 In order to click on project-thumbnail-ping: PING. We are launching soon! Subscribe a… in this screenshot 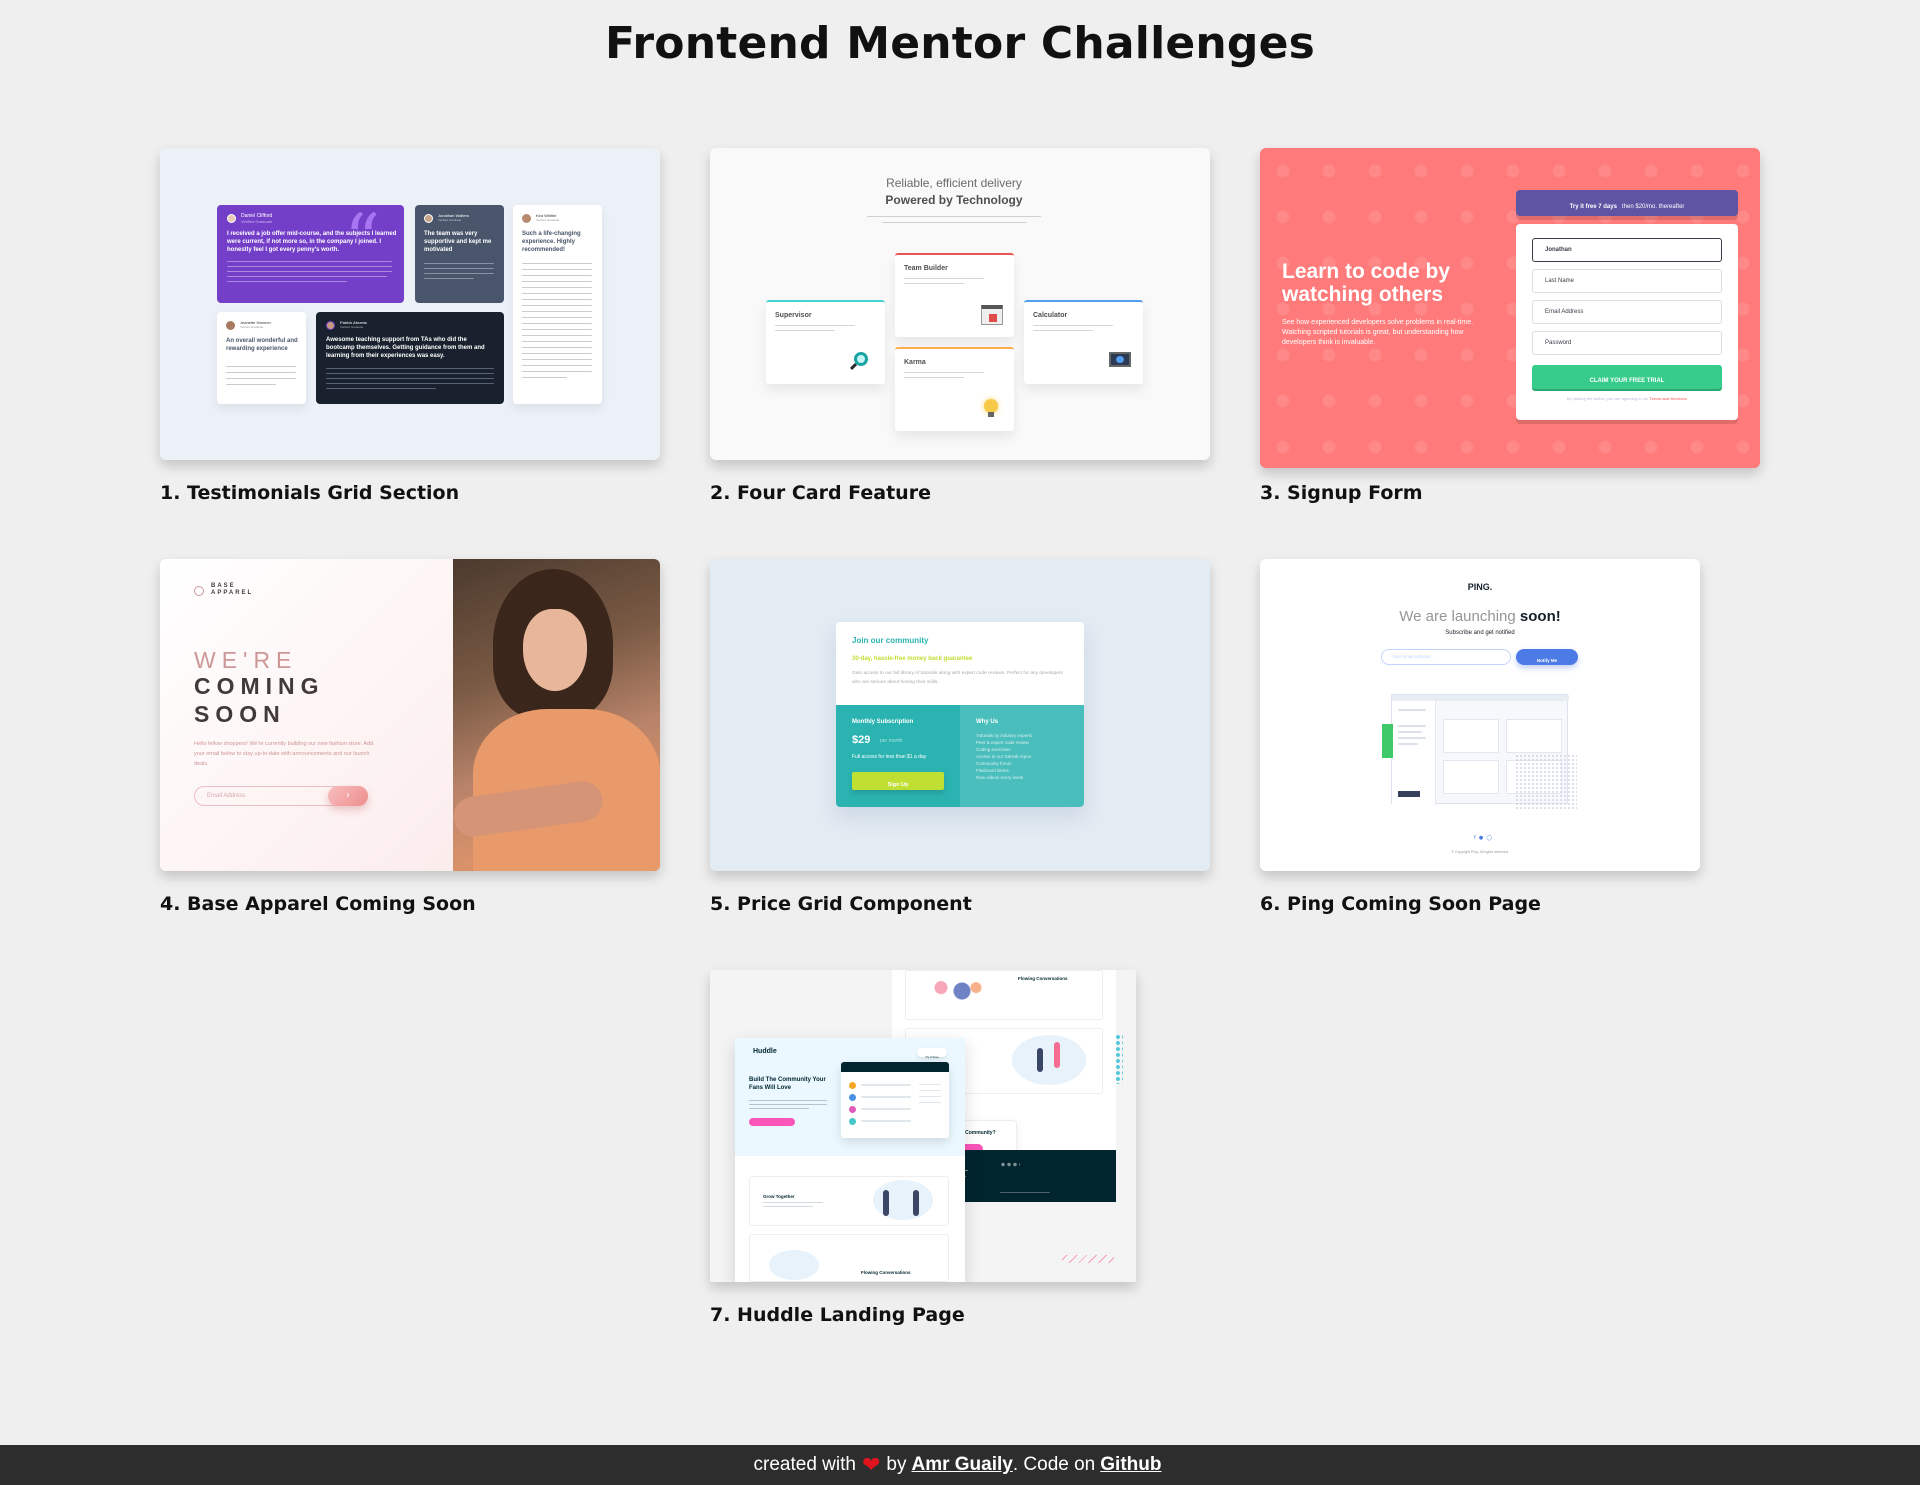, I will do `click(1480, 715)`.